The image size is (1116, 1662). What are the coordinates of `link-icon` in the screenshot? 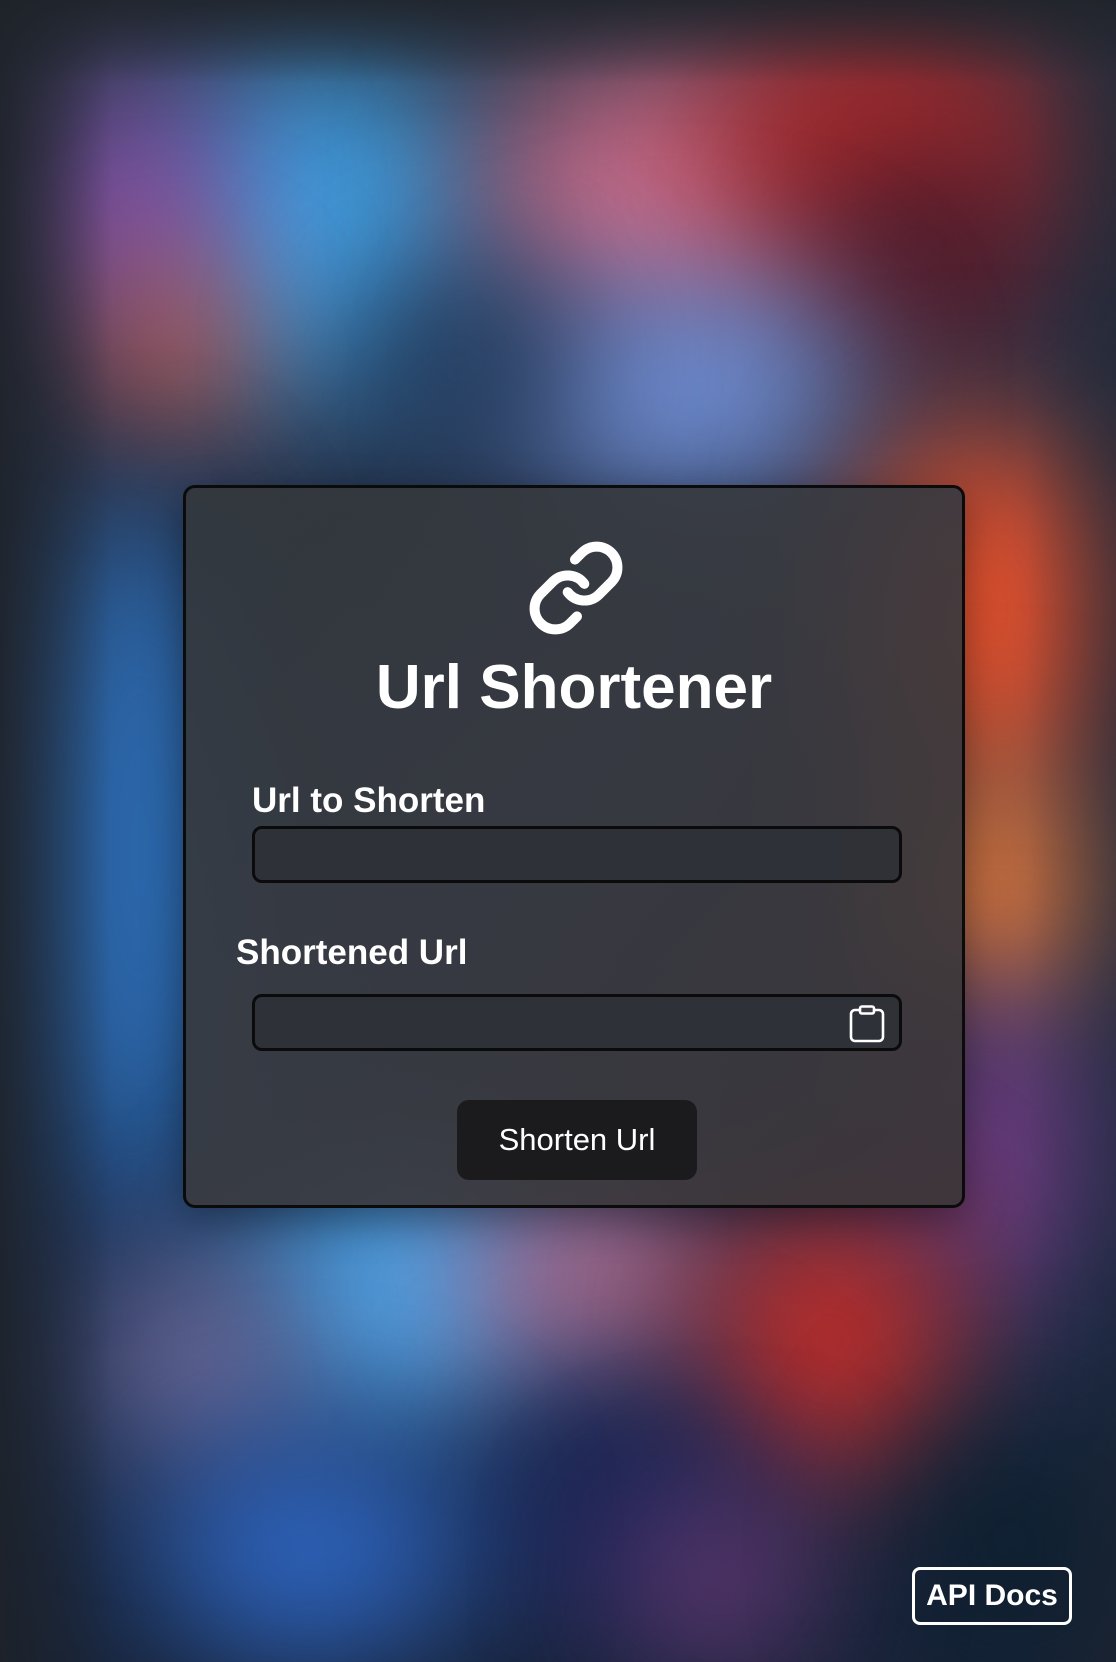 It's located at (576, 588).